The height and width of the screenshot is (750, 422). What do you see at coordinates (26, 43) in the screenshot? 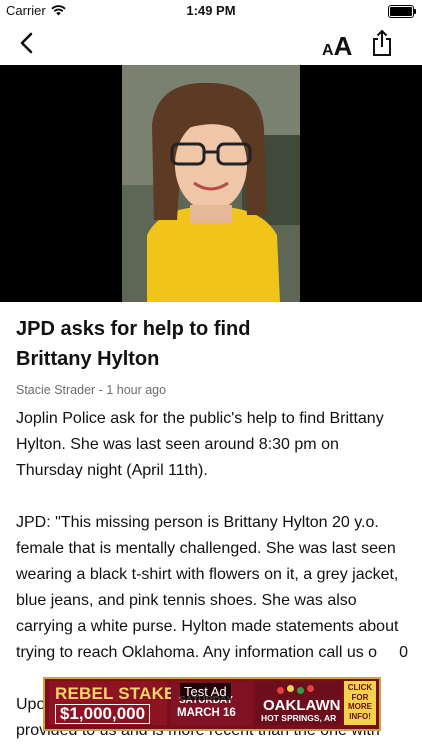
I see `chevron-left-icon` at bounding box center [26, 43].